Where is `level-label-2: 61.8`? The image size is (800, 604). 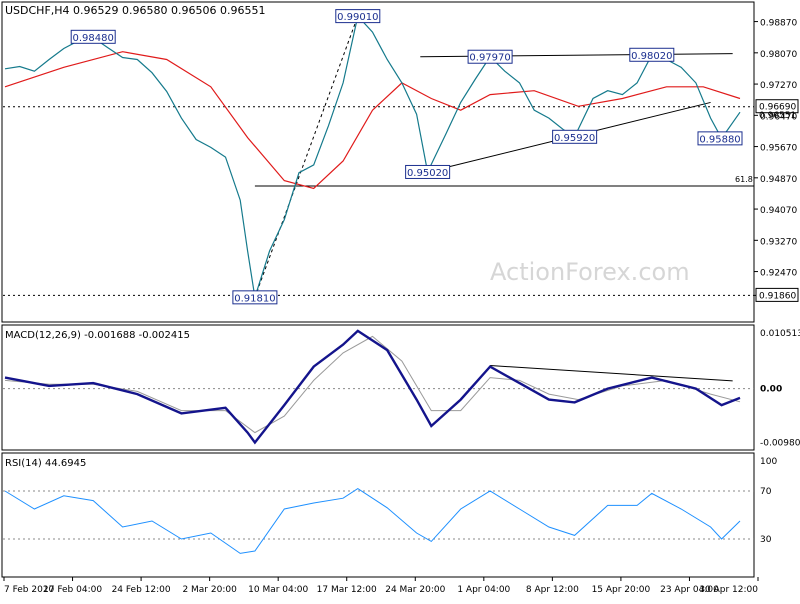 level-label-2: 61.8 is located at coordinates (744, 179).